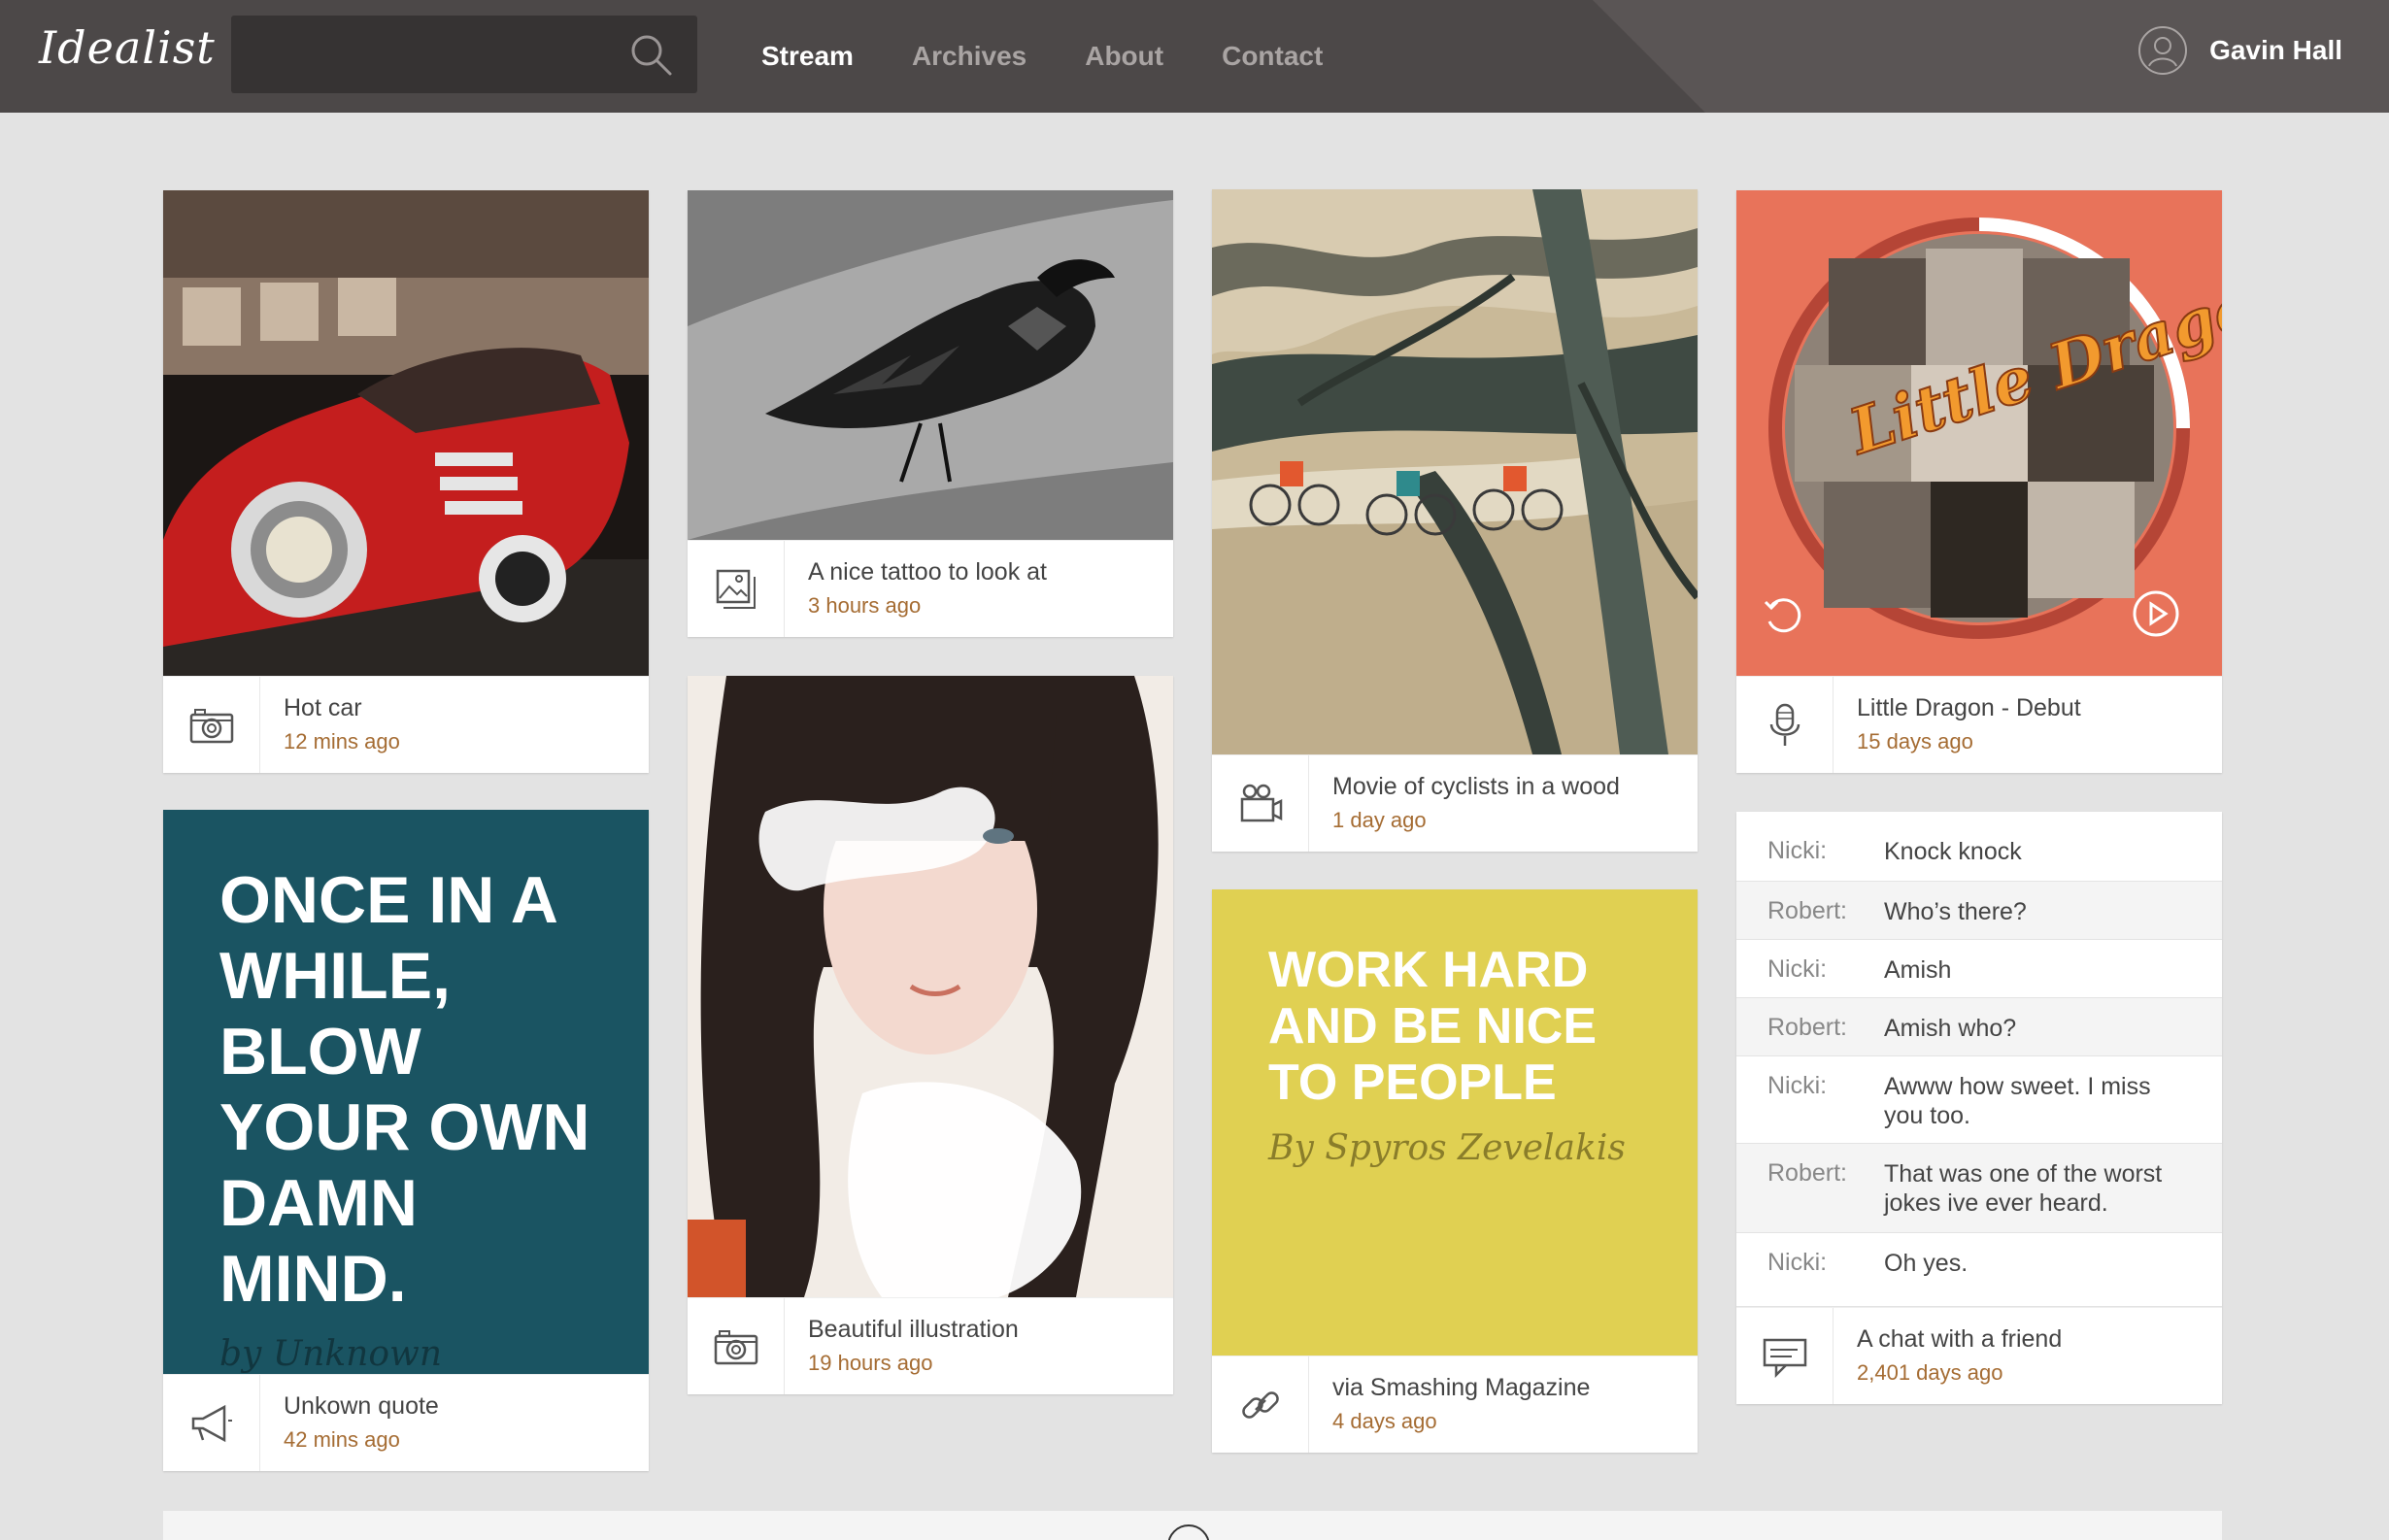 The image size is (2389, 1540). What do you see at coordinates (1959, 1339) in the screenshot?
I see `chat-title: A chat with a friend` at bounding box center [1959, 1339].